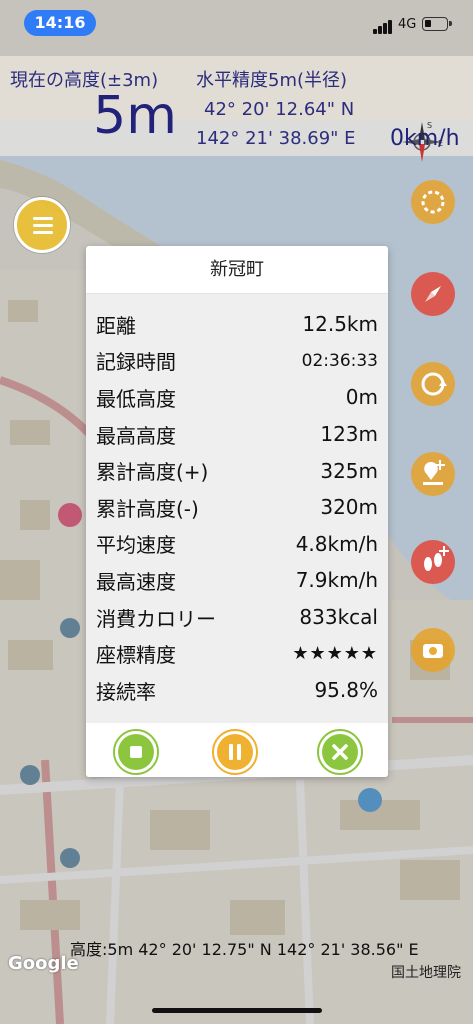  Describe the element at coordinates (244, 949) in the screenshot. I see `current-coordinates: 高度:5m 42° 20' 12.75" N 142° 21' 38.56" E` at that location.